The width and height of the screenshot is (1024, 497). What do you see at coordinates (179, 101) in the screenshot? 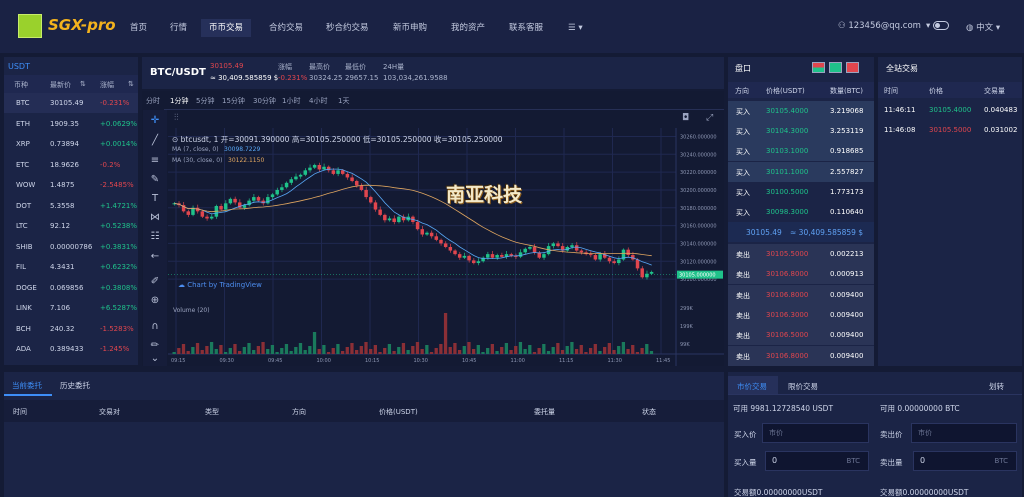
I see `interval-tab: 1分钟` at bounding box center [179, 101].